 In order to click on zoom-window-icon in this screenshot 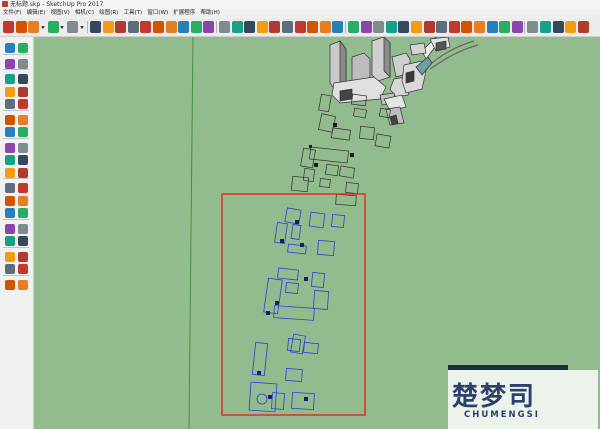, I will do `click(23, 241)`.